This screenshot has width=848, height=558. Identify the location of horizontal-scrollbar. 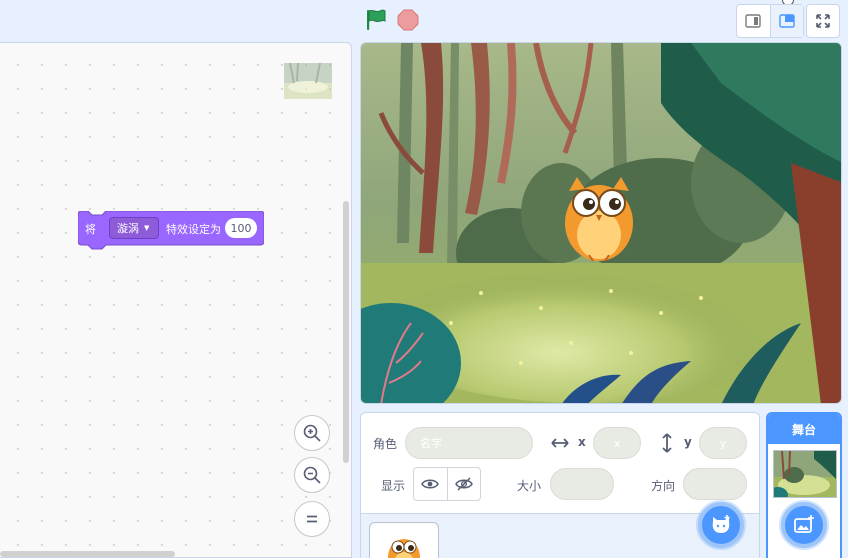
(87, 554).